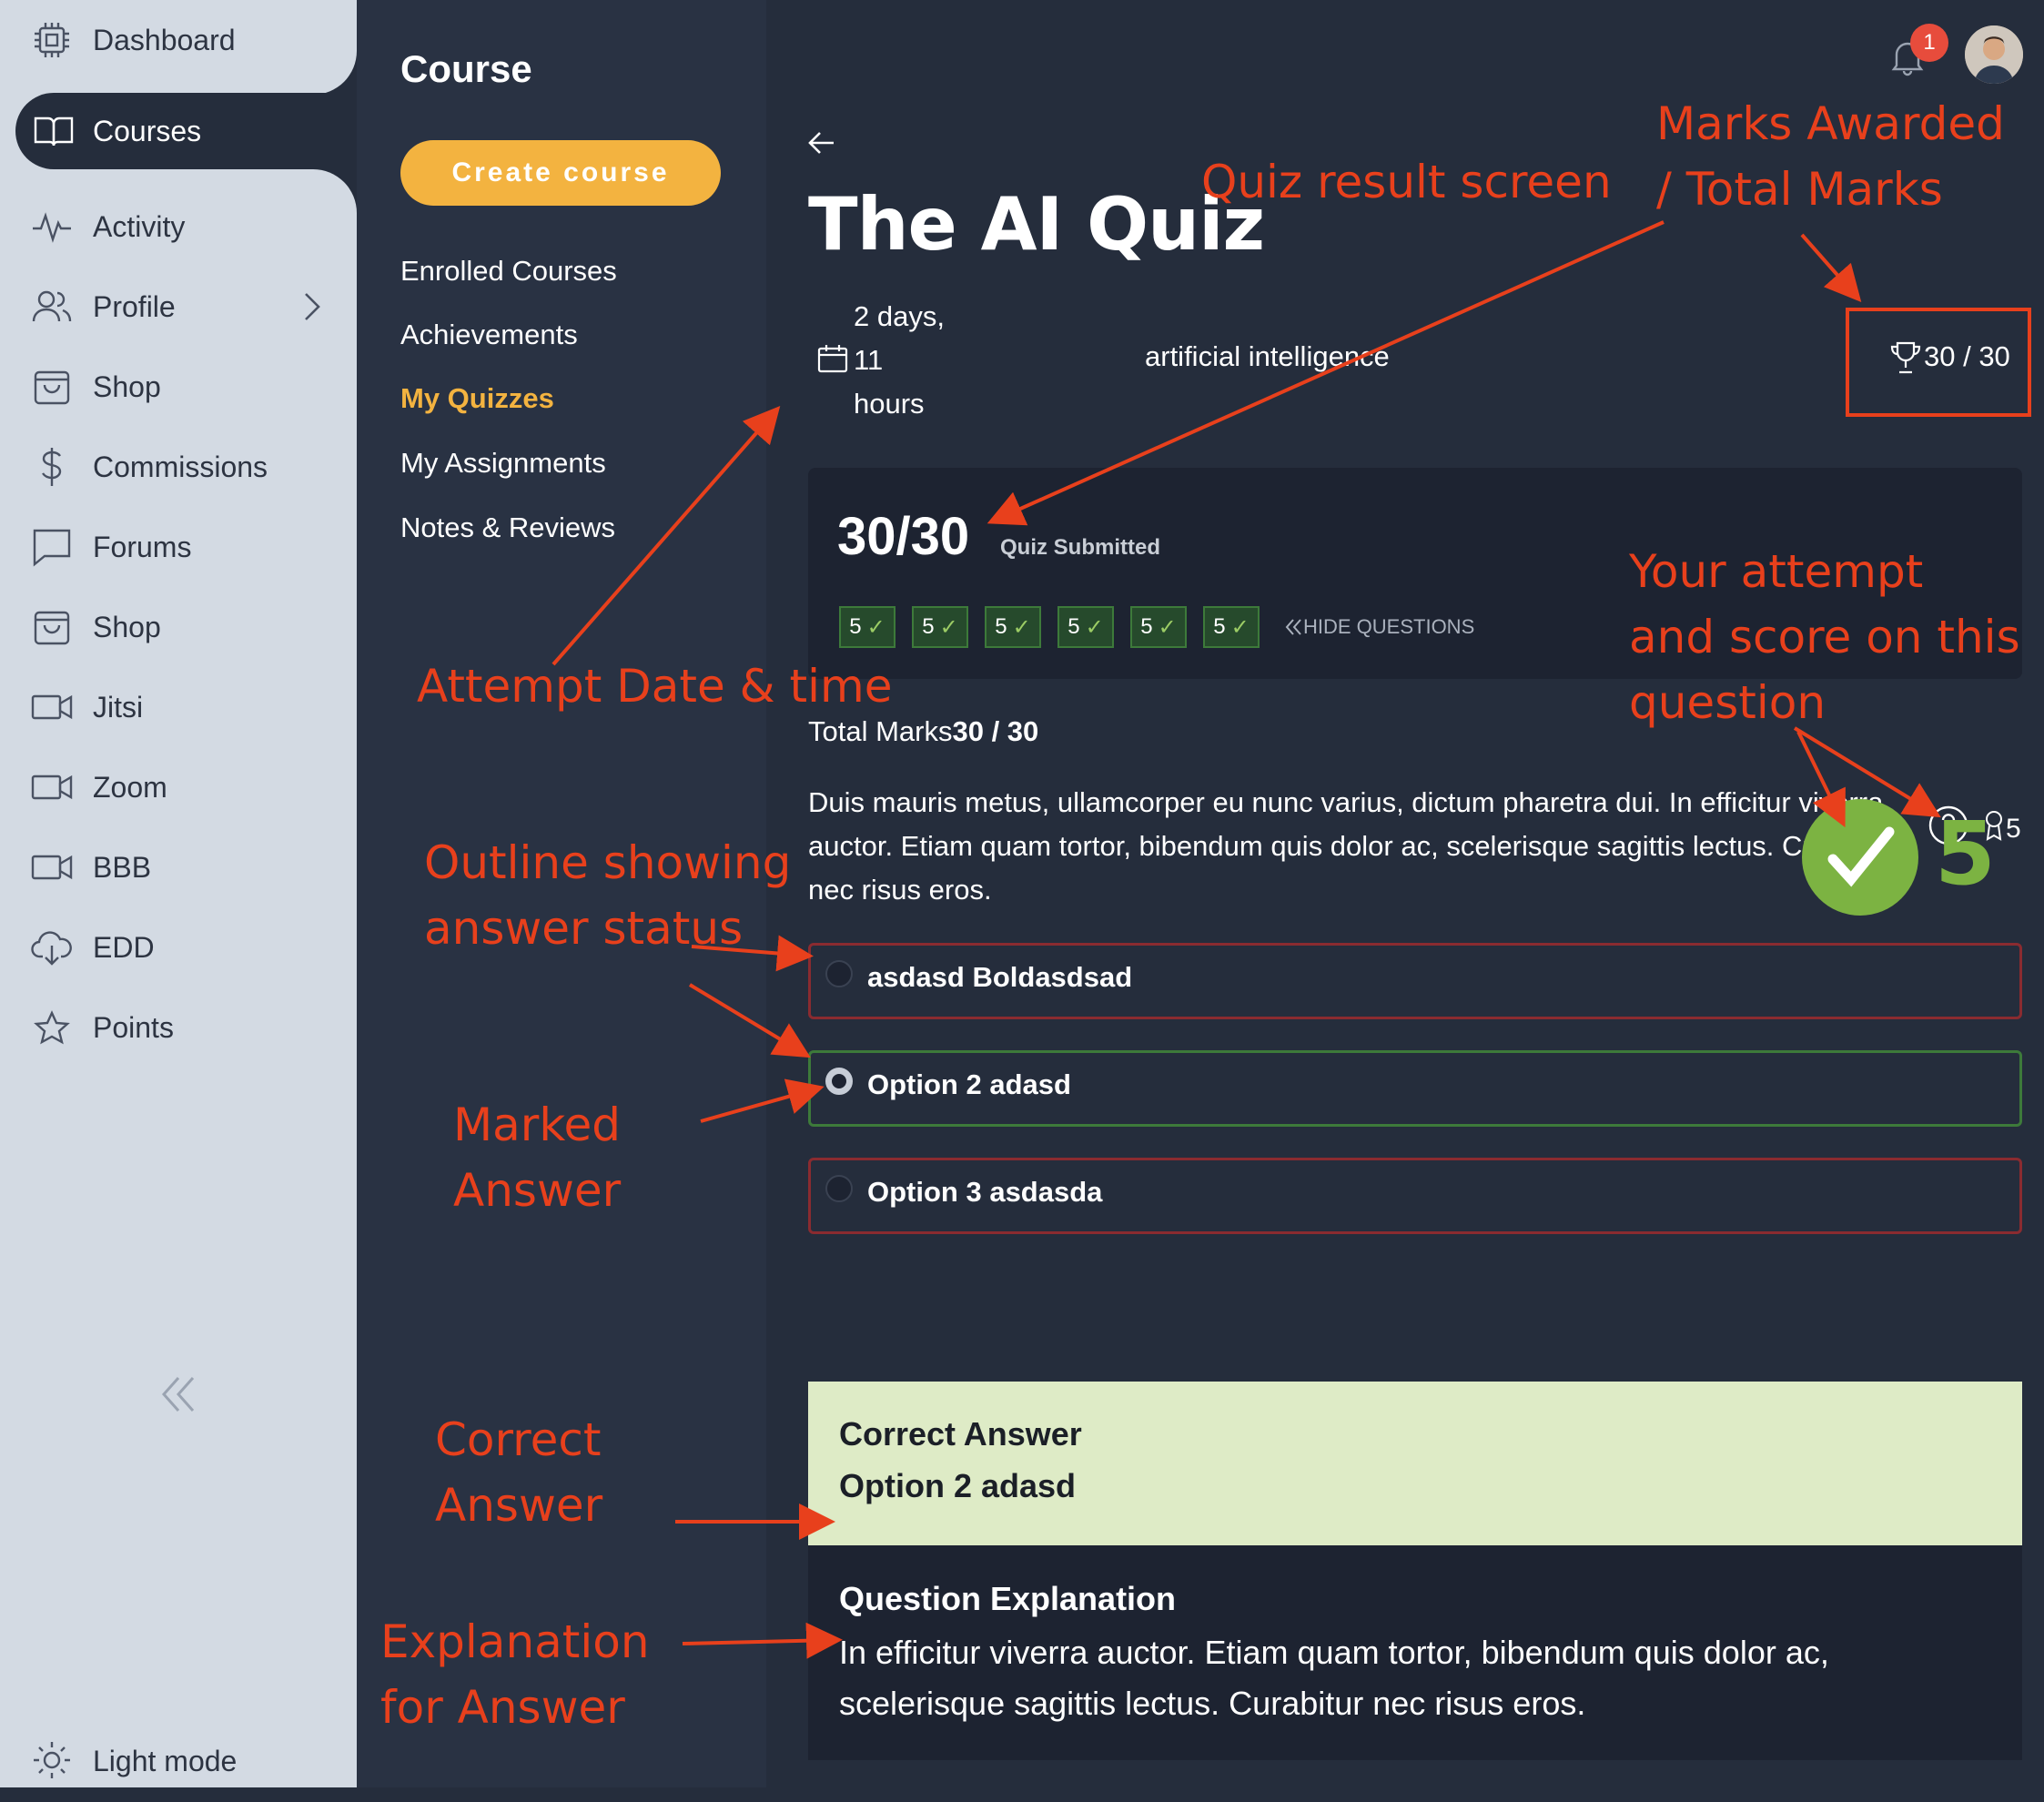  I want to click on arrow-to-explanation, so click(762, 1640).